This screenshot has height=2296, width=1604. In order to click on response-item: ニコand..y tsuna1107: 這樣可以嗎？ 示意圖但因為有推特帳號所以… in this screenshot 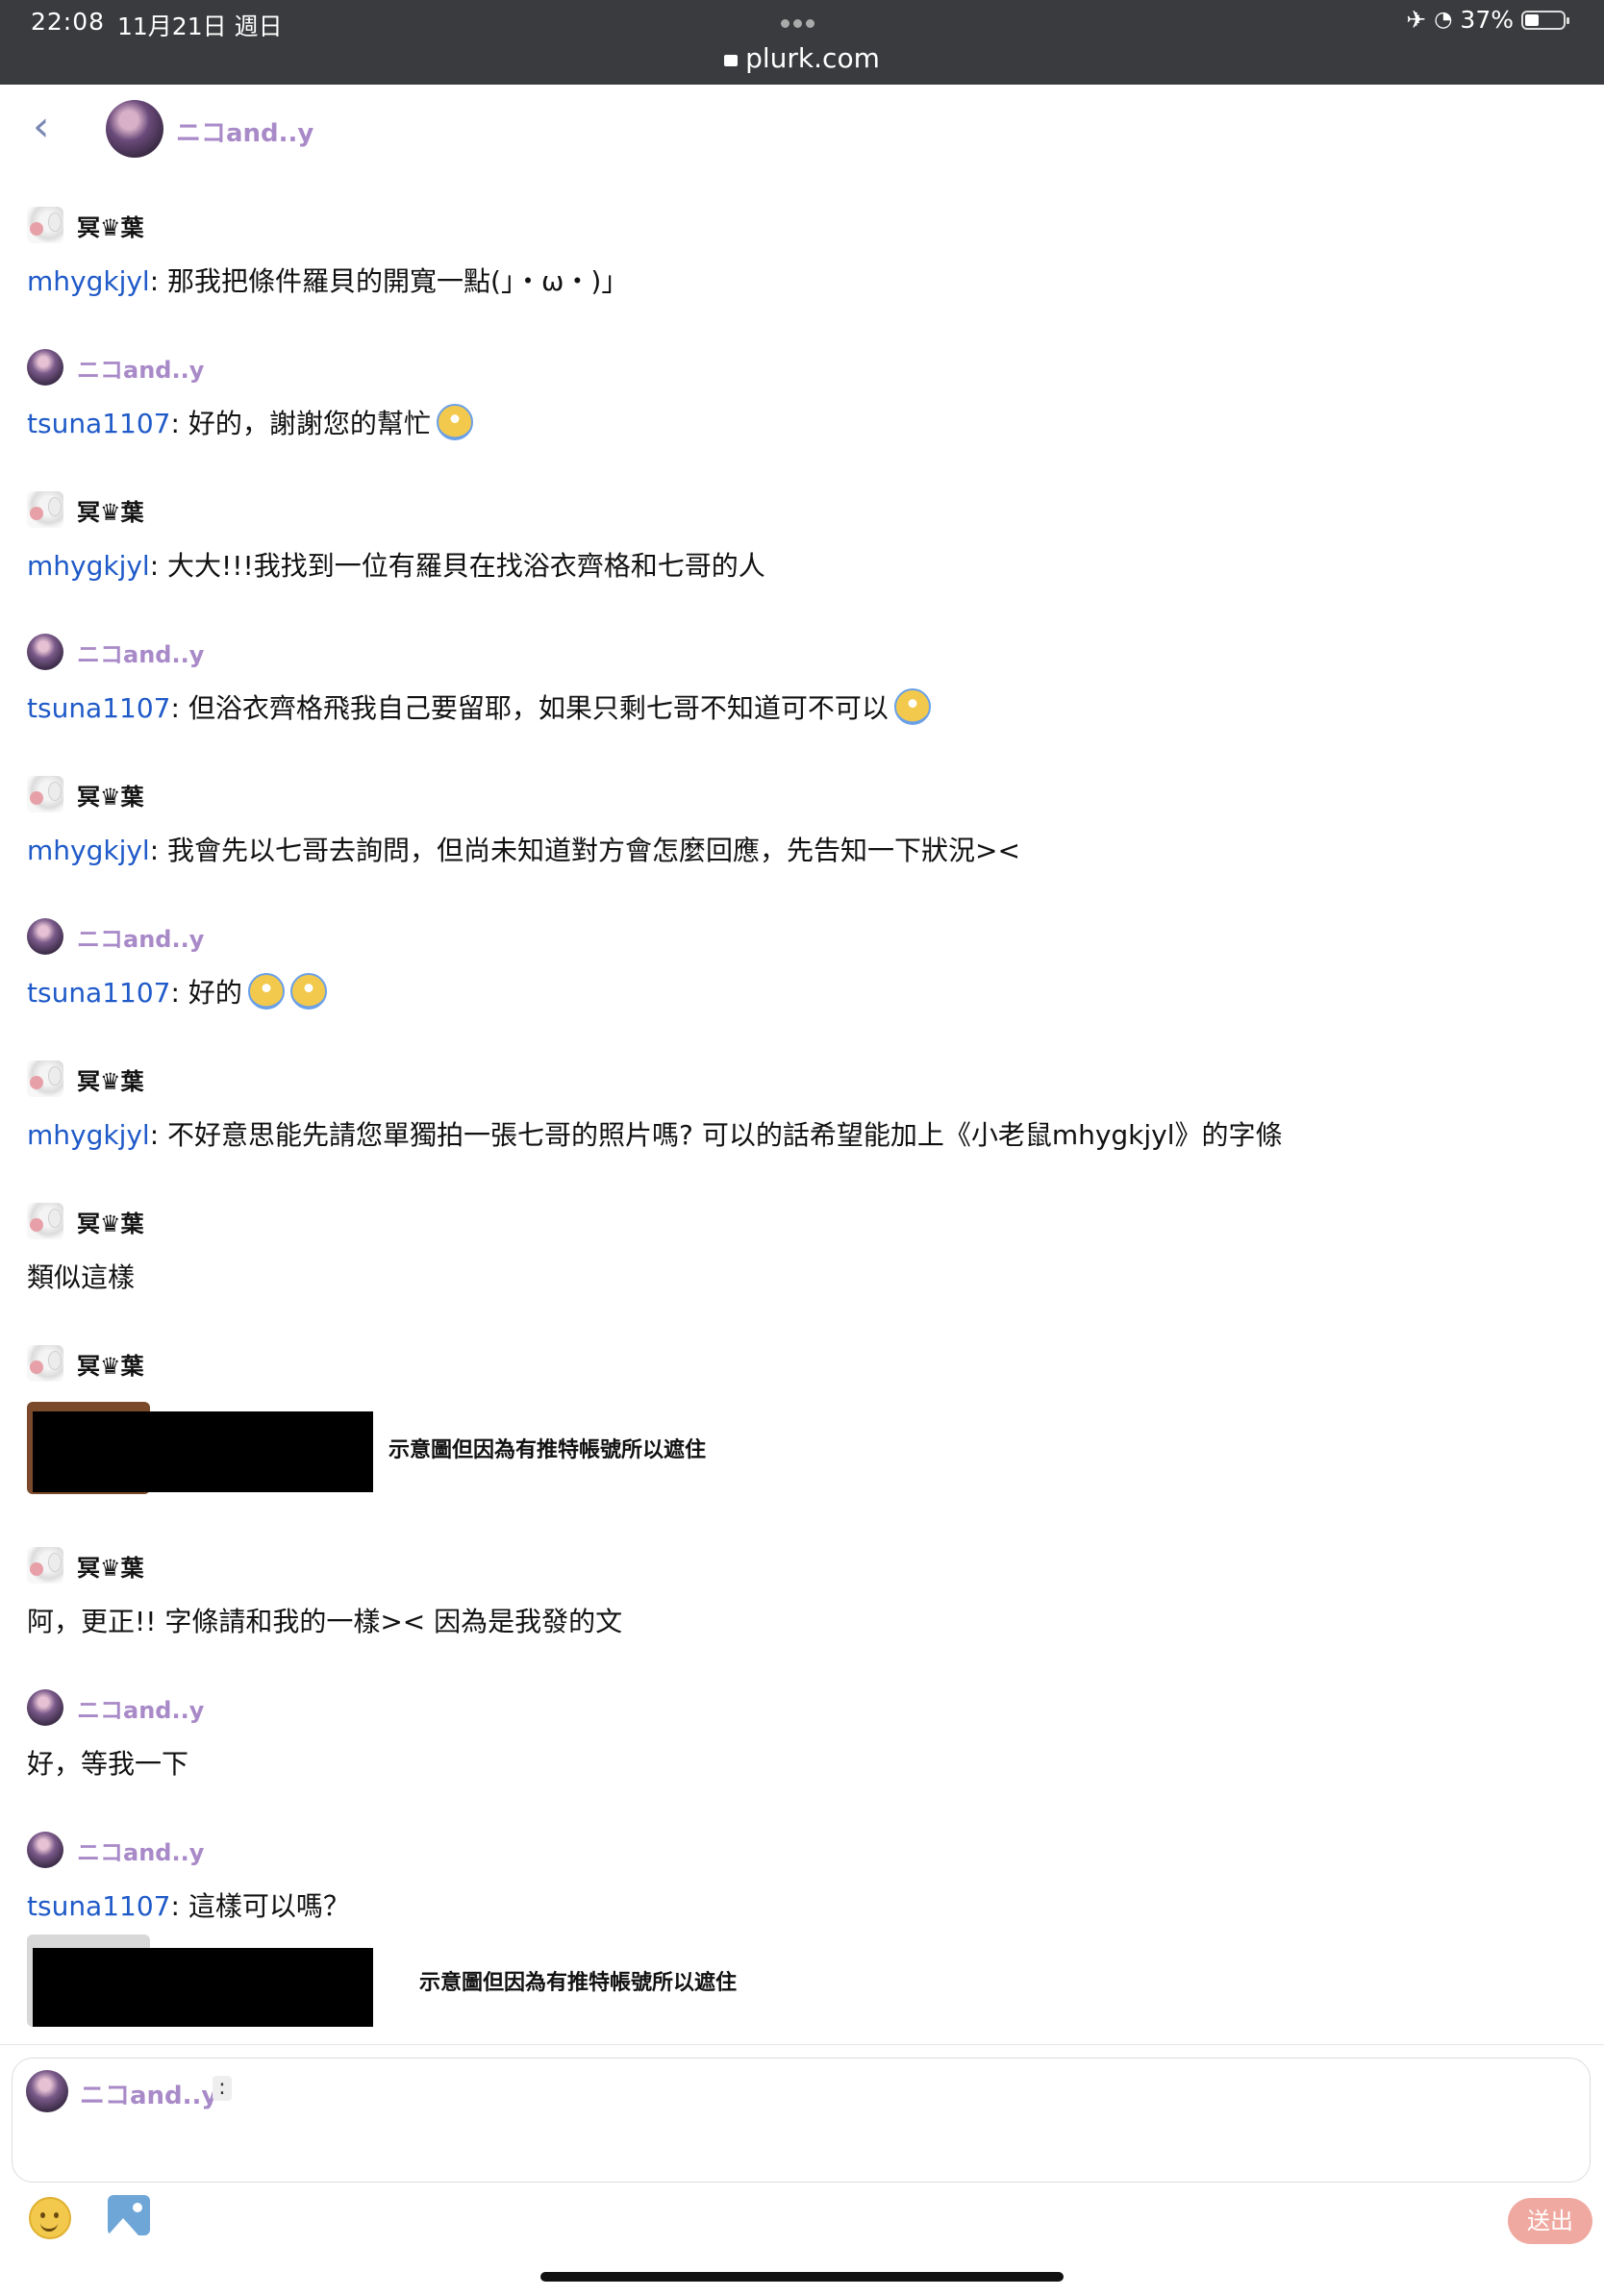, I will do `click(382, 1929)`.